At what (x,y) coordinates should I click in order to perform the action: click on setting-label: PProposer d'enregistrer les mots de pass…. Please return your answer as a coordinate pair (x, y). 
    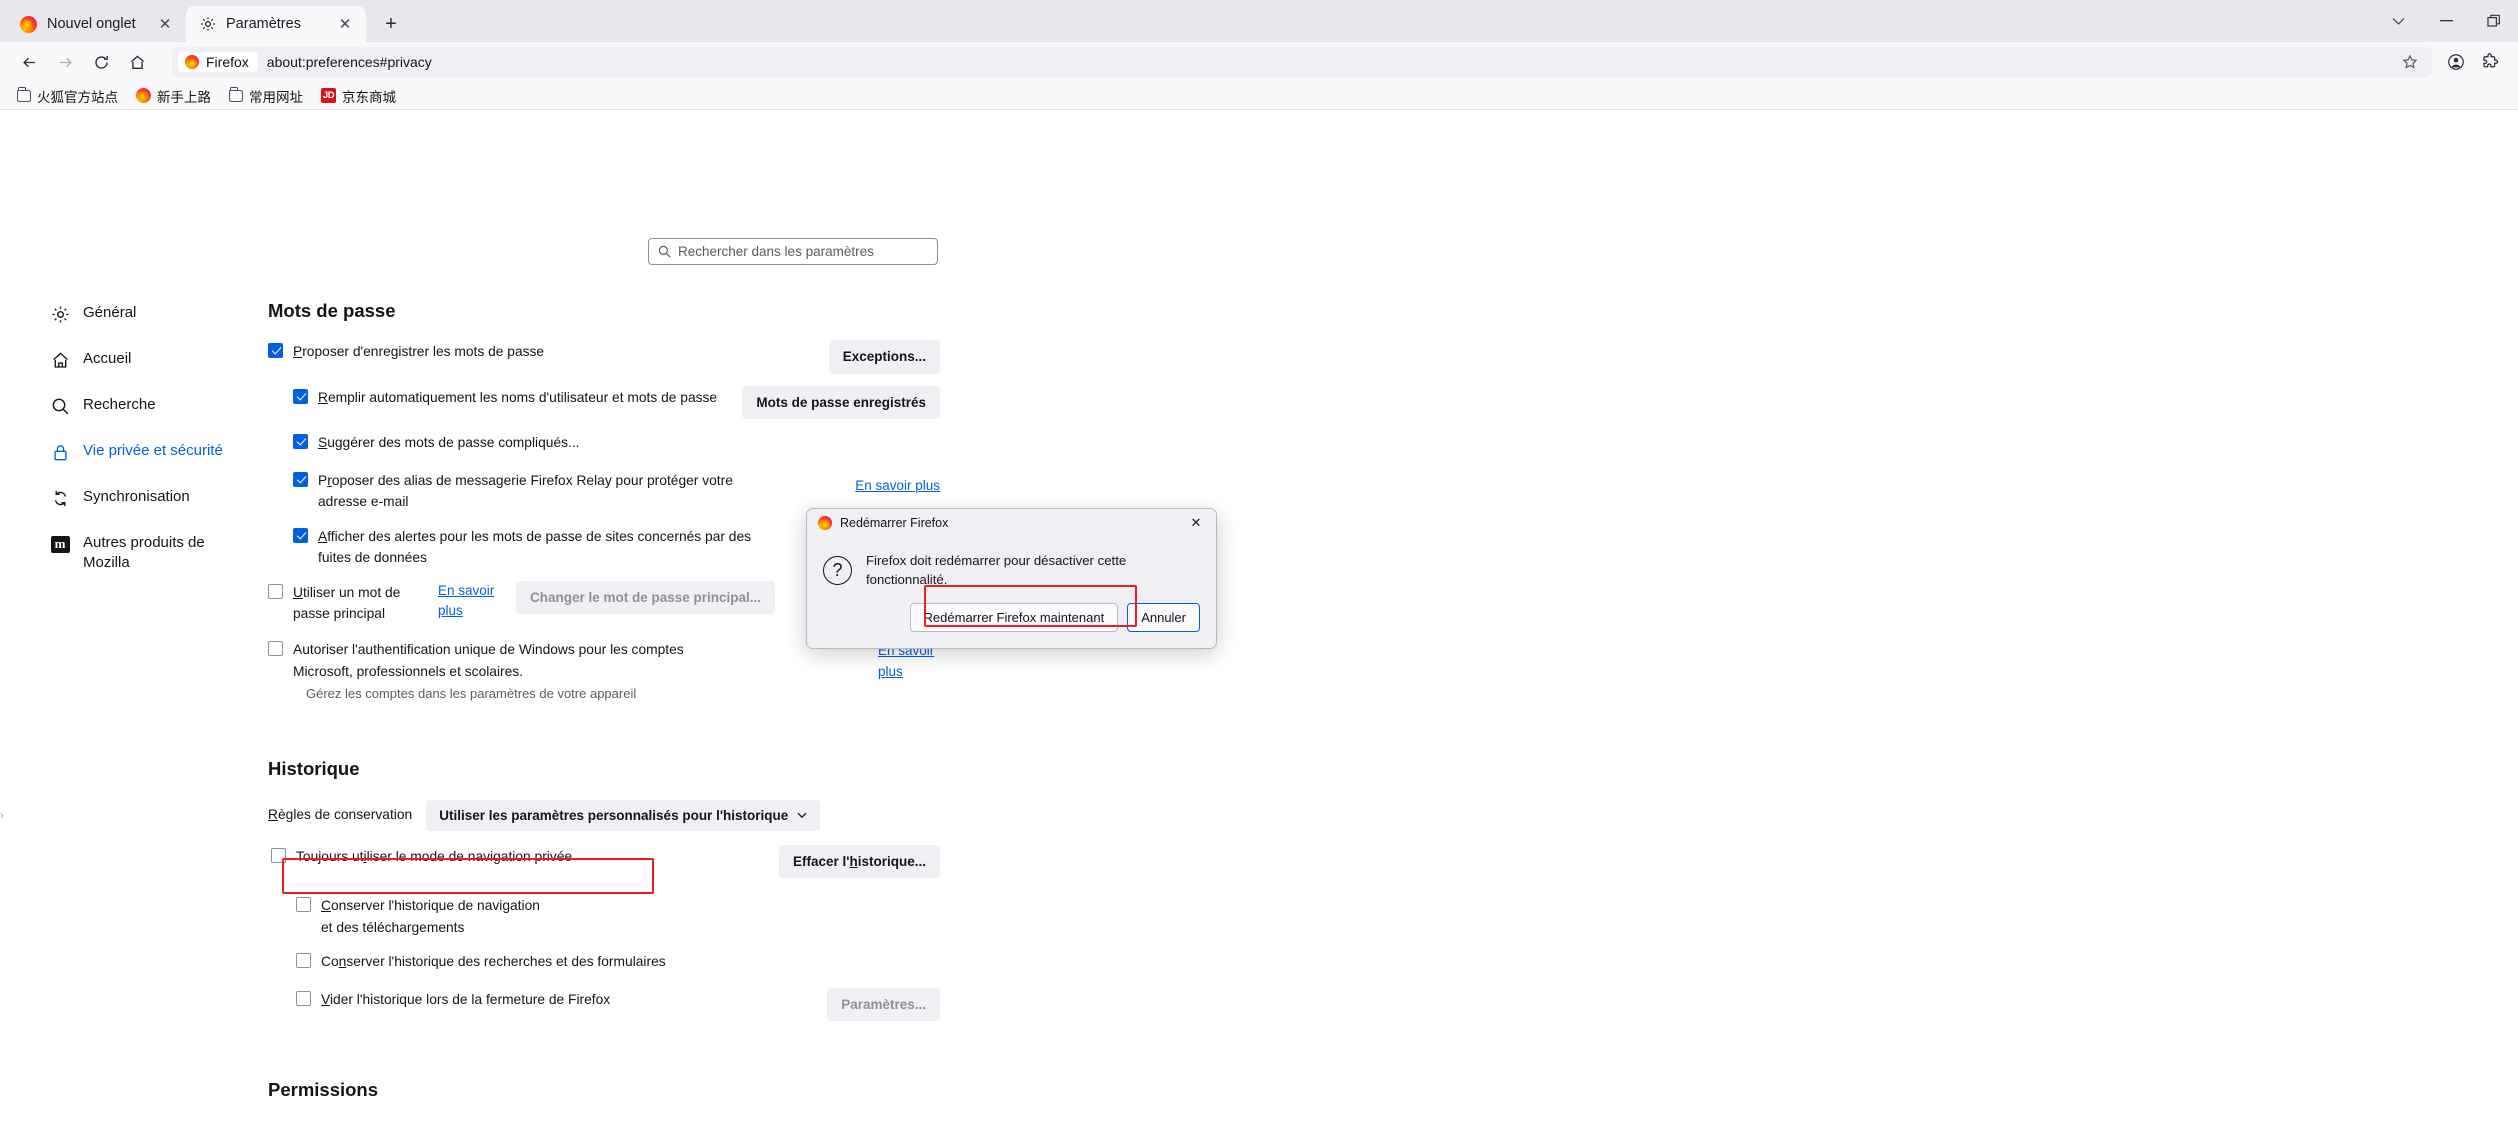
    Looking at the image, I should click on (419, 351).